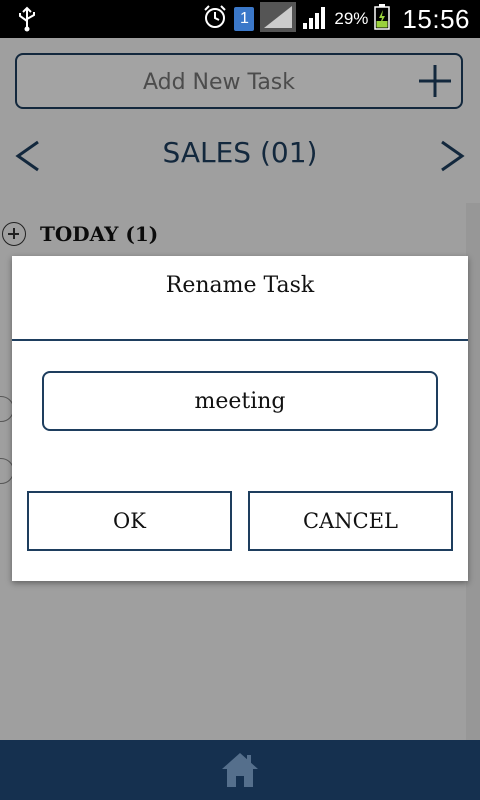 Image resolution: width=480 pixels, height=800 pixels. I want to click on dialog-divider, so click(240, 340).